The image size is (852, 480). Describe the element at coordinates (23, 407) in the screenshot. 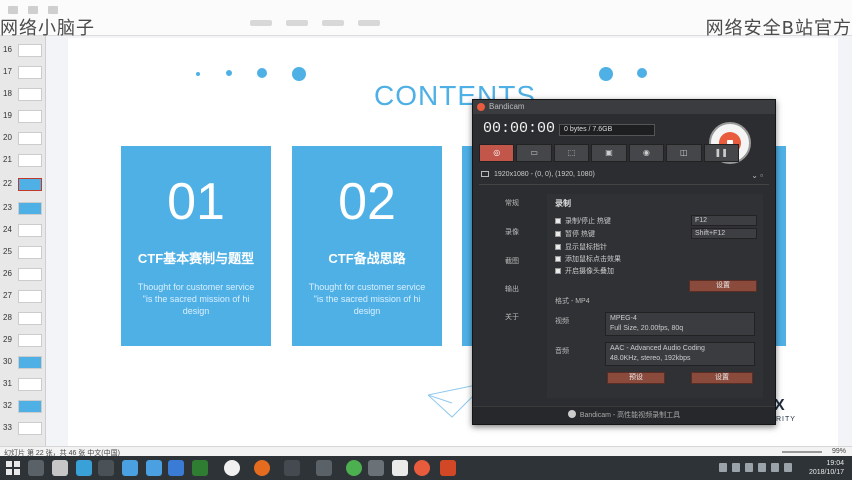

I see `slide-thumbnail: 32` at that location.